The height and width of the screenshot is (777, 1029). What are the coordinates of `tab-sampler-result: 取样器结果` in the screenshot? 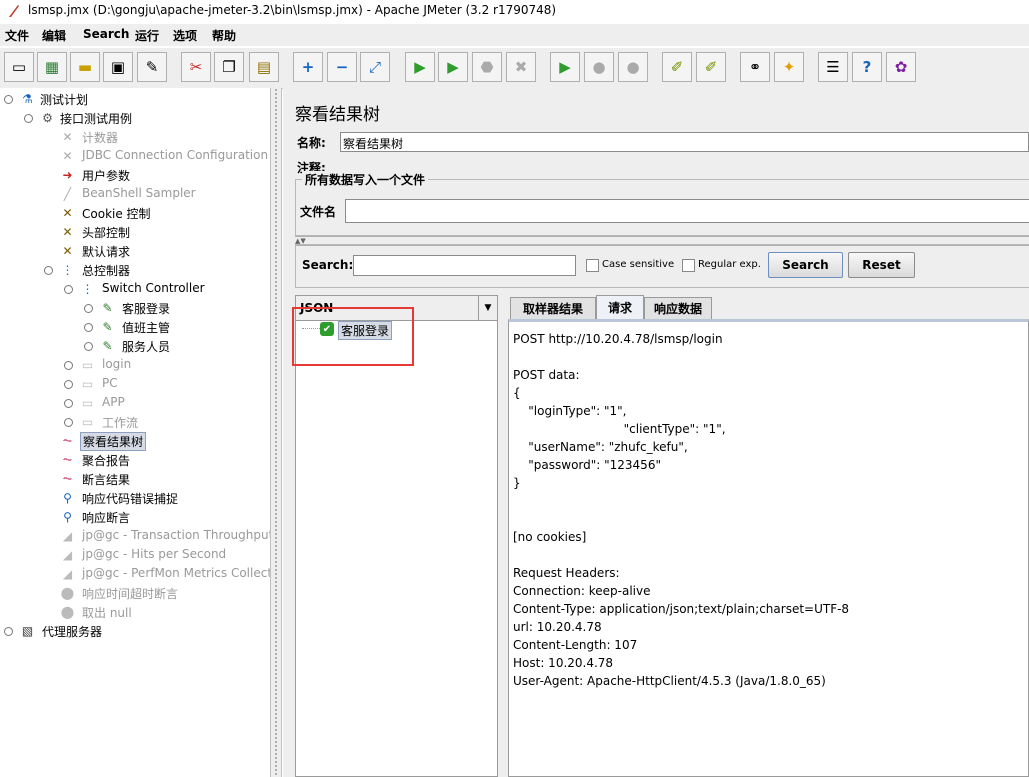 It's located at (553, 308).